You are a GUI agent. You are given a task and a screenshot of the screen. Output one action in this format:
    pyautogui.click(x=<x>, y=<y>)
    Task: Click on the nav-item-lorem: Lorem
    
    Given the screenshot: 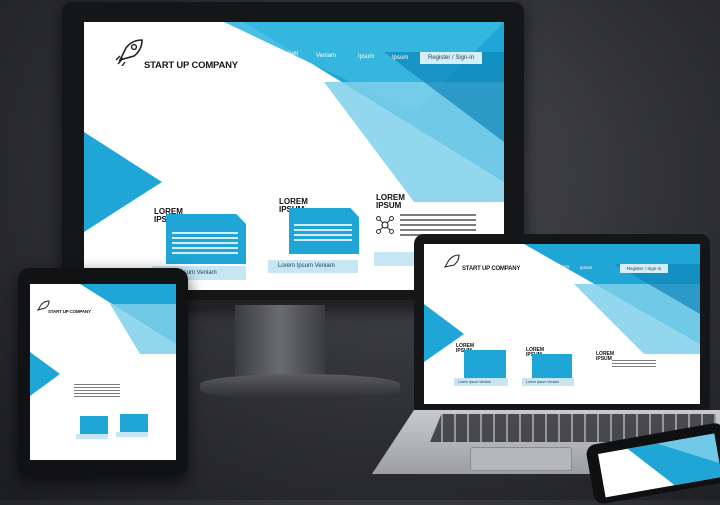 What is the action you would take?
    pyautogui.click(x=250, y=47)
    